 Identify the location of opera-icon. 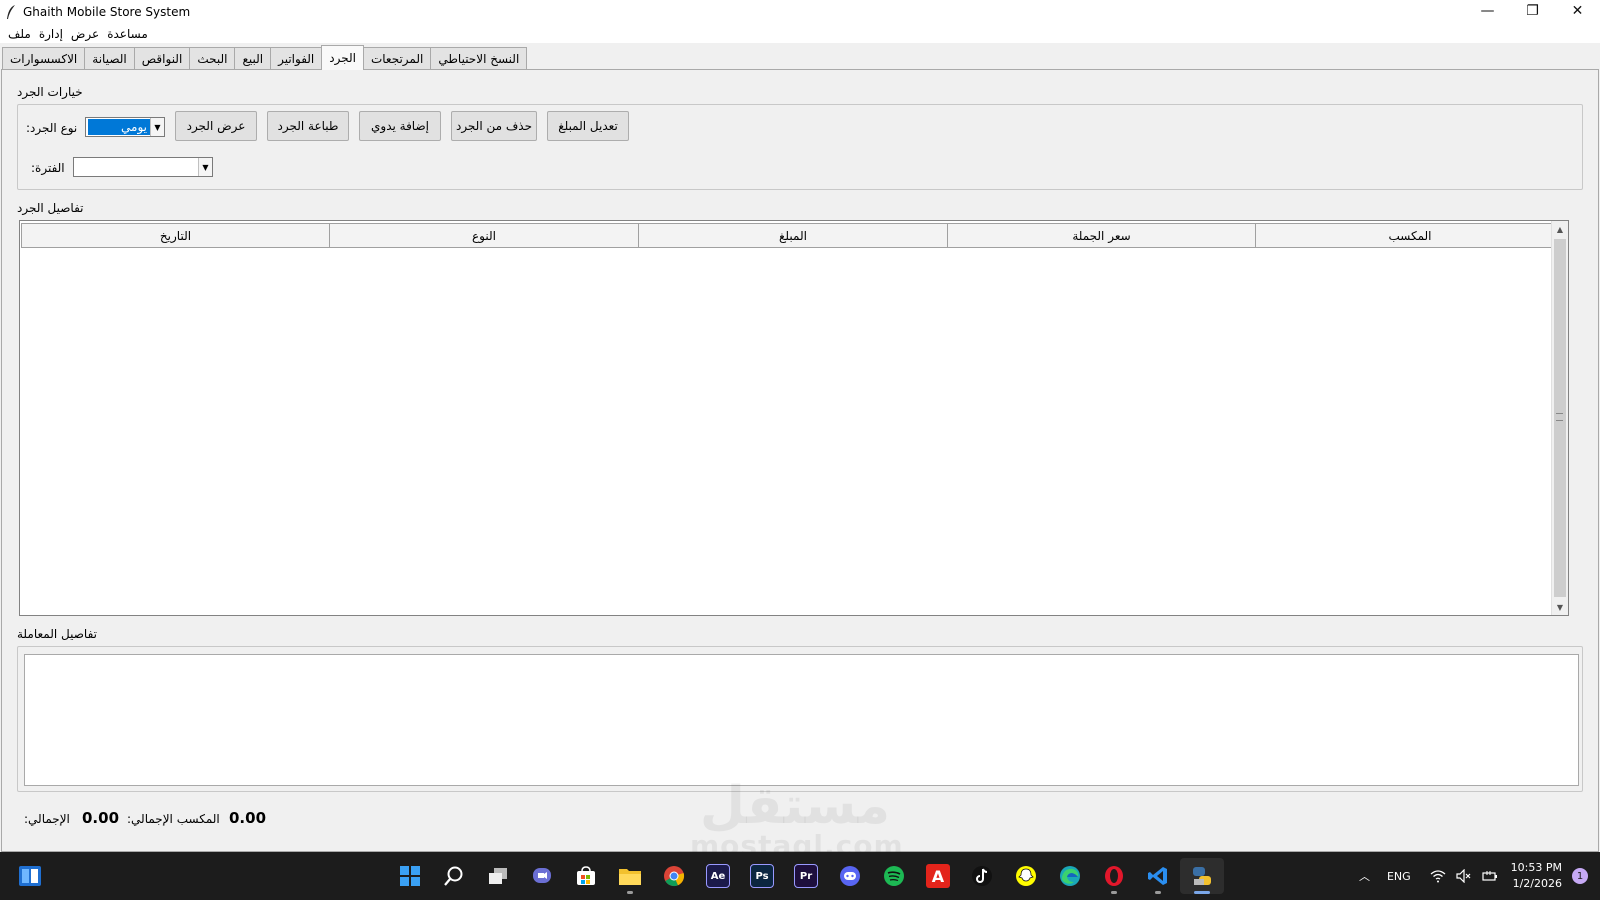
(1114, 876).